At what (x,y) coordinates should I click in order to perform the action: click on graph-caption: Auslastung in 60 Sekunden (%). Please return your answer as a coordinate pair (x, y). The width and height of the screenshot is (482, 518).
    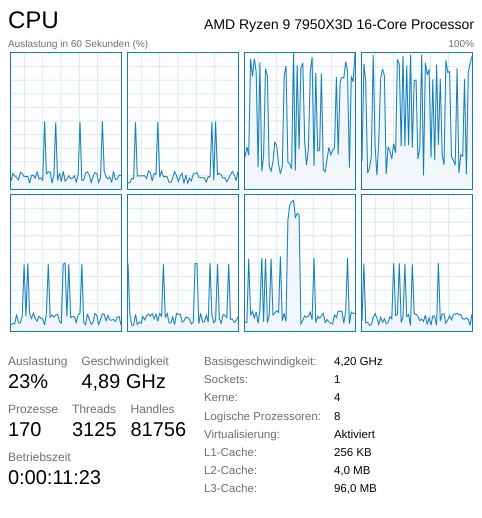
    Looking at the image, I should click on (78, 45).